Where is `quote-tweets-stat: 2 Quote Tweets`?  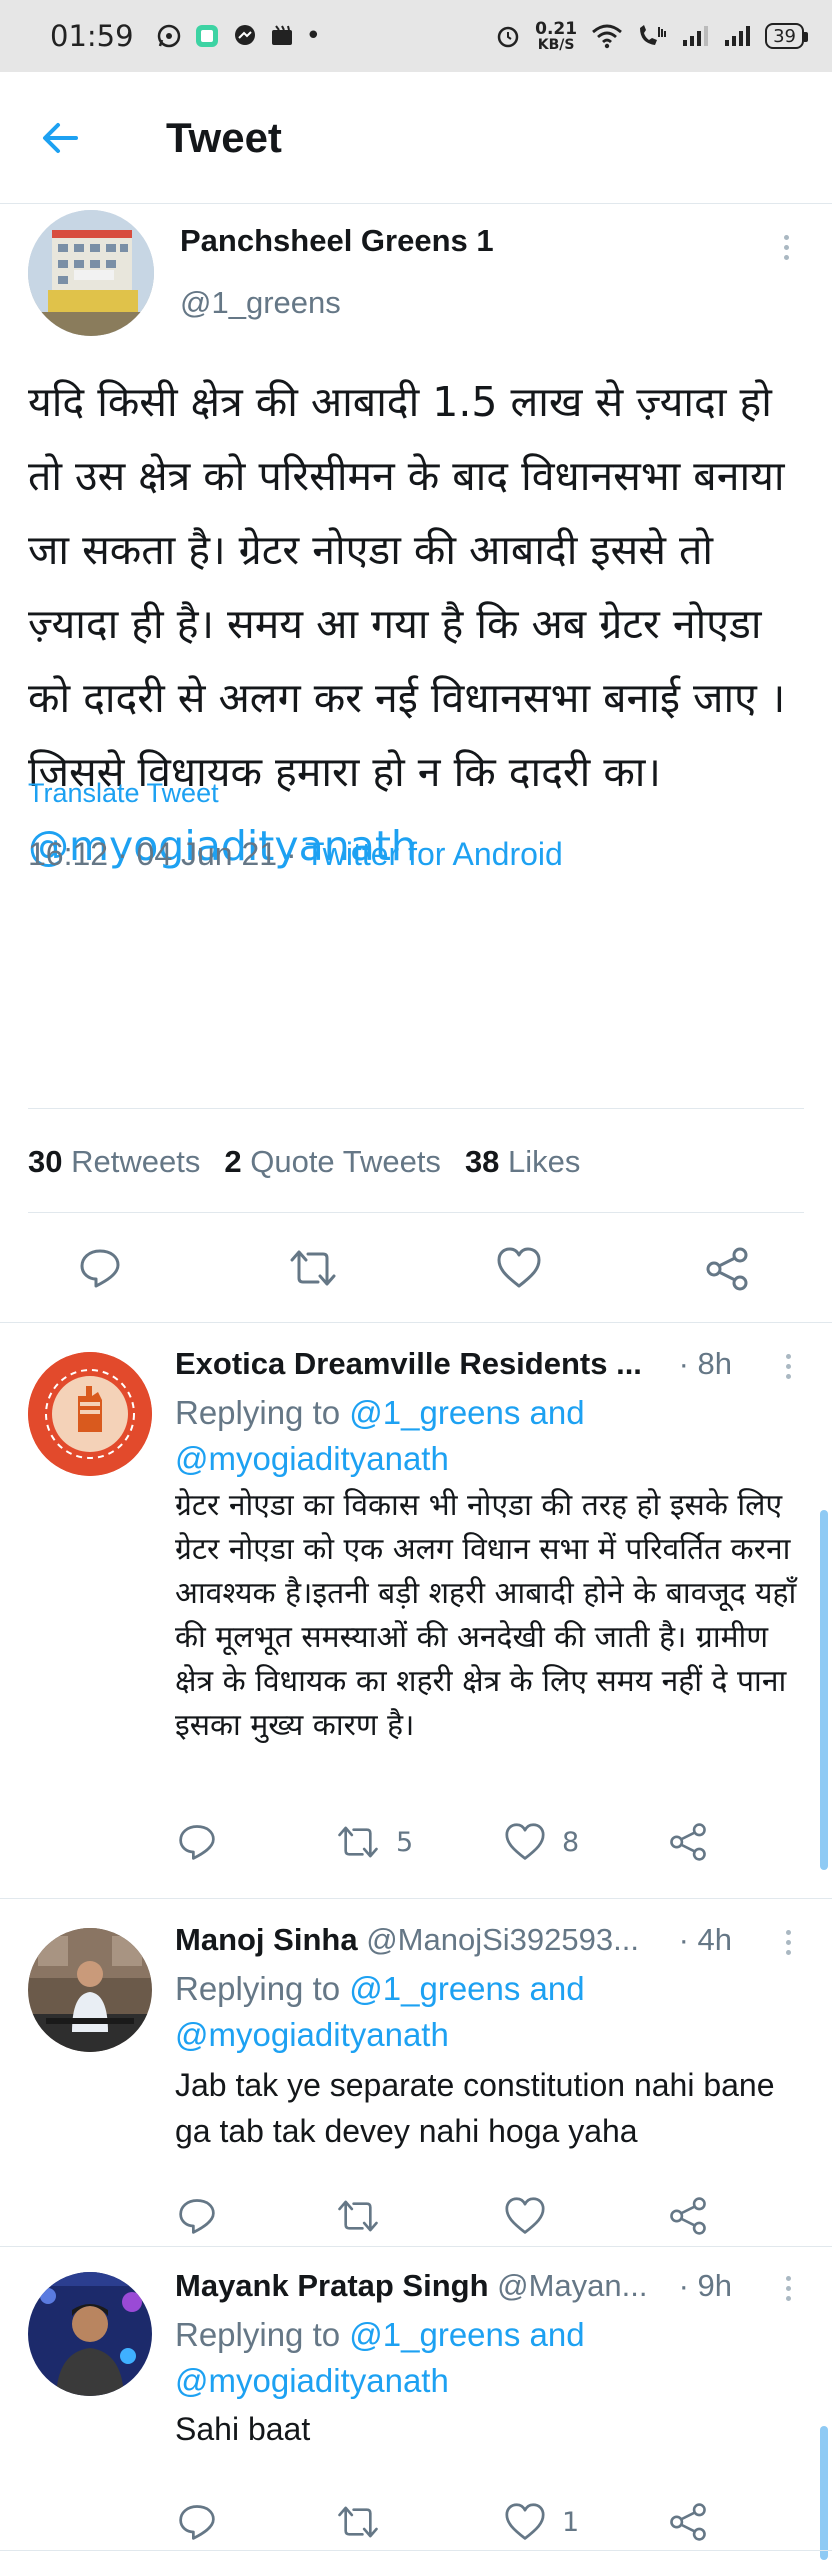
quote-tweets-stat: 2 Quote Tweets is located at coordinates (332, 1162).